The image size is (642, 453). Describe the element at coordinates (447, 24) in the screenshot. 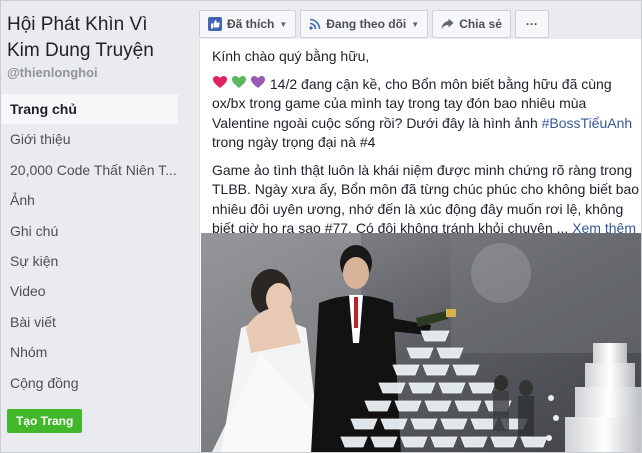

I see `share-arrow-icon` at that location.